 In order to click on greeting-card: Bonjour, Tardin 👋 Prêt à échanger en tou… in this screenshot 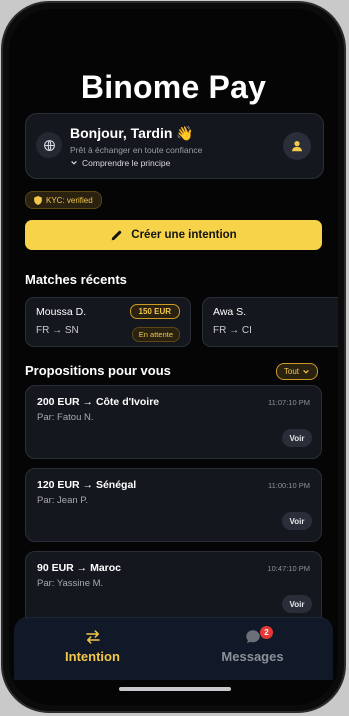, I will do `click(174, 146)`.